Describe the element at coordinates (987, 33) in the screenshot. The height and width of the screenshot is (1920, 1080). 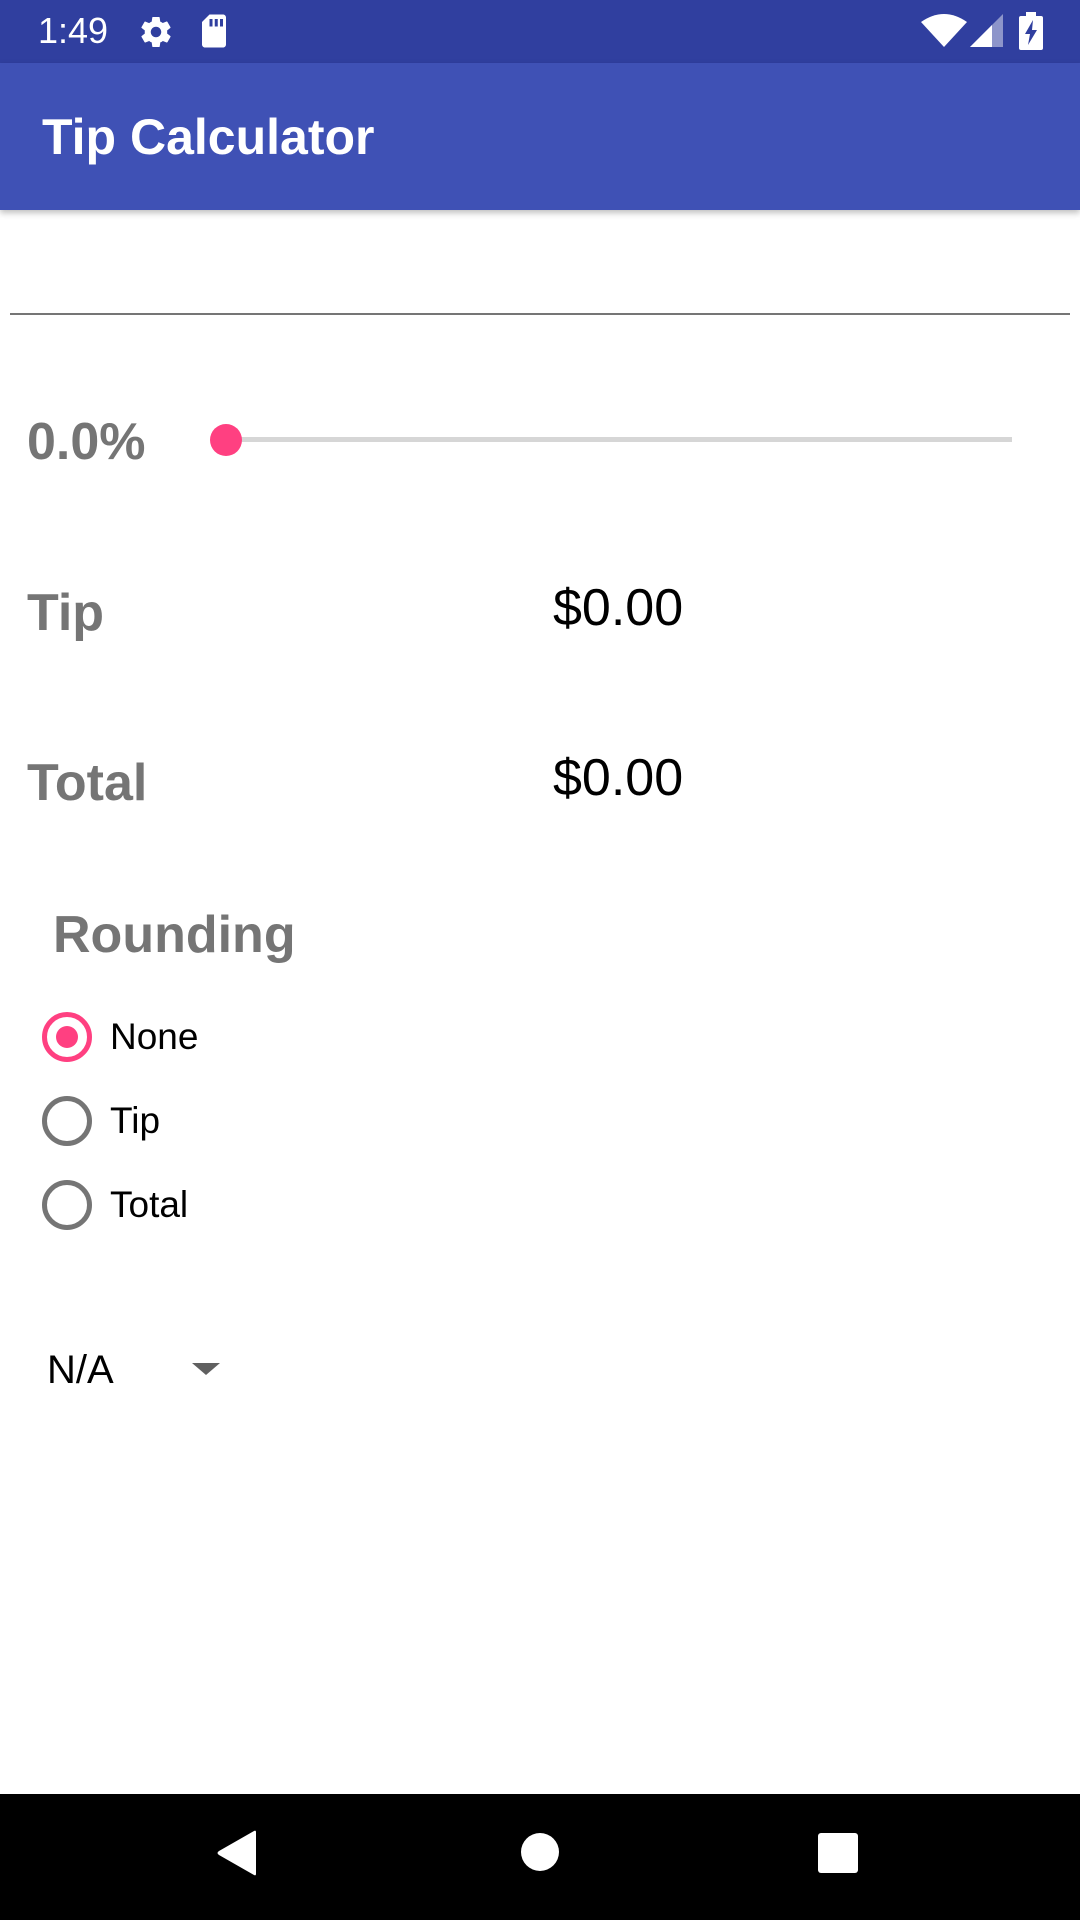
I see `signal-icon` at that location.